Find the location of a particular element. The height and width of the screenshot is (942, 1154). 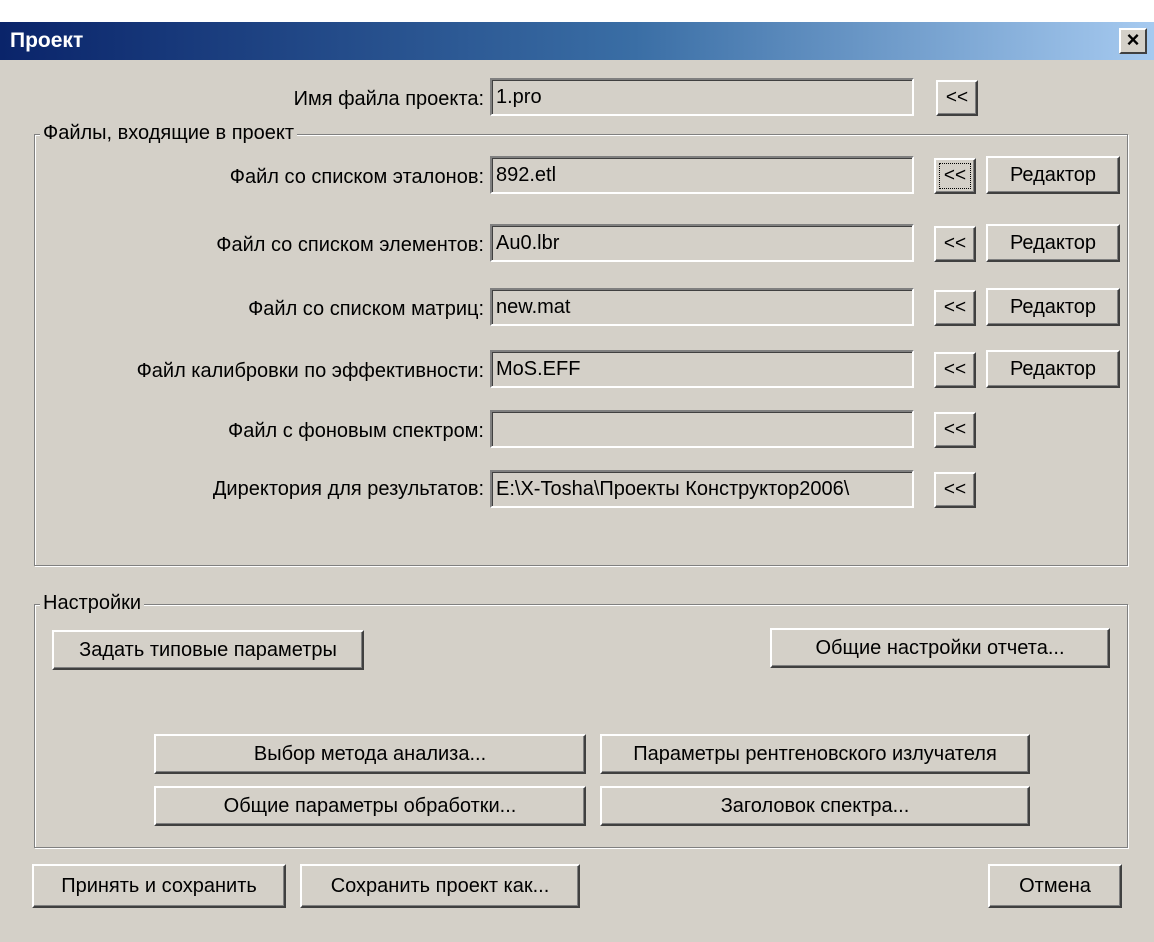

efficiency-file-input: MoS.EFF is located at coordinates (702, 369).